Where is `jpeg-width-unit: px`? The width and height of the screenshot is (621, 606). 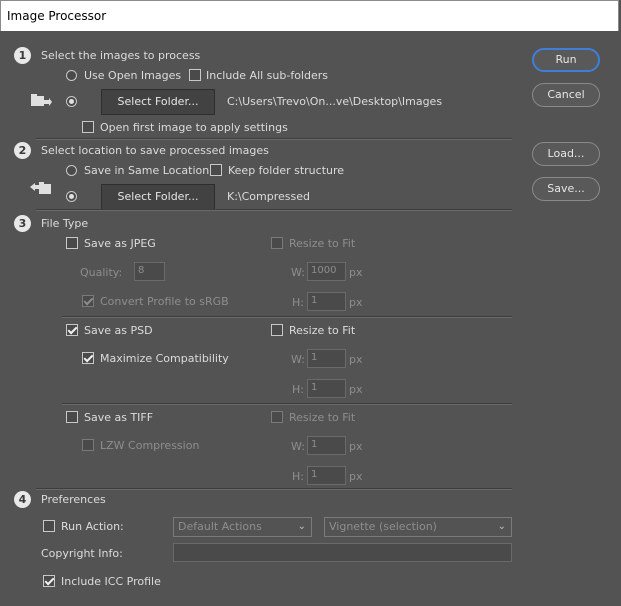 jpeg-width-unit: px is located at coordinates (356, 272).